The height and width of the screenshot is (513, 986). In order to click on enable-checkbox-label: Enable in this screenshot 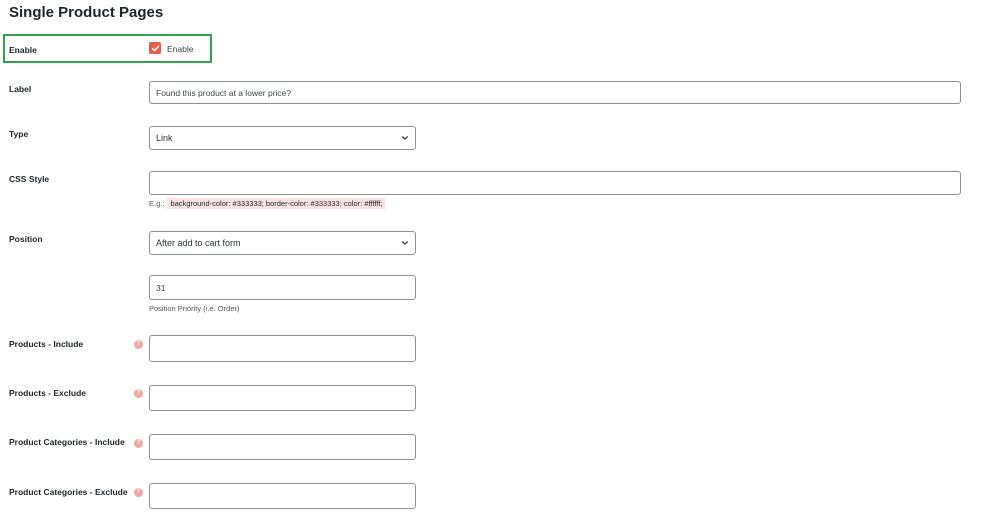, I will do `click(180, 49)`.